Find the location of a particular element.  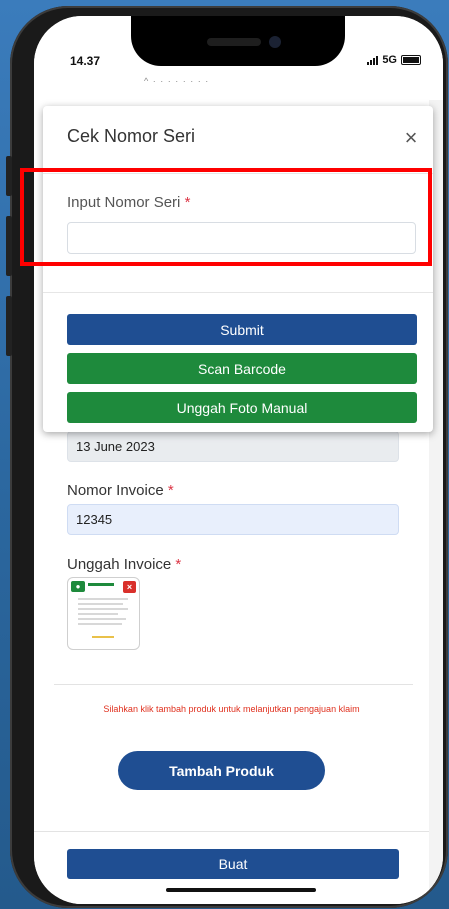

speaker is located at coordinates (234, 42).